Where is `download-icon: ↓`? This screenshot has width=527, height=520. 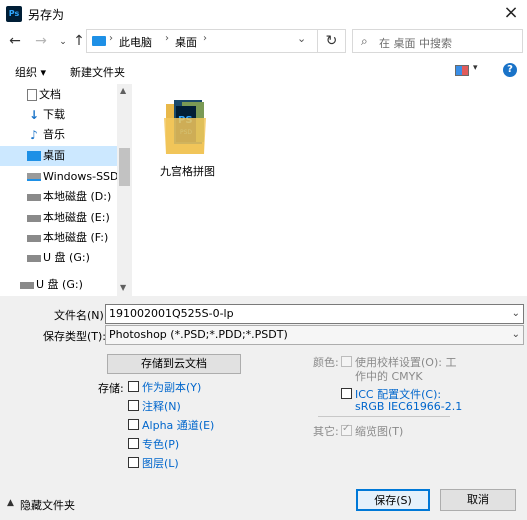 download-icon: ↓ is located at coordinates (34, 115).